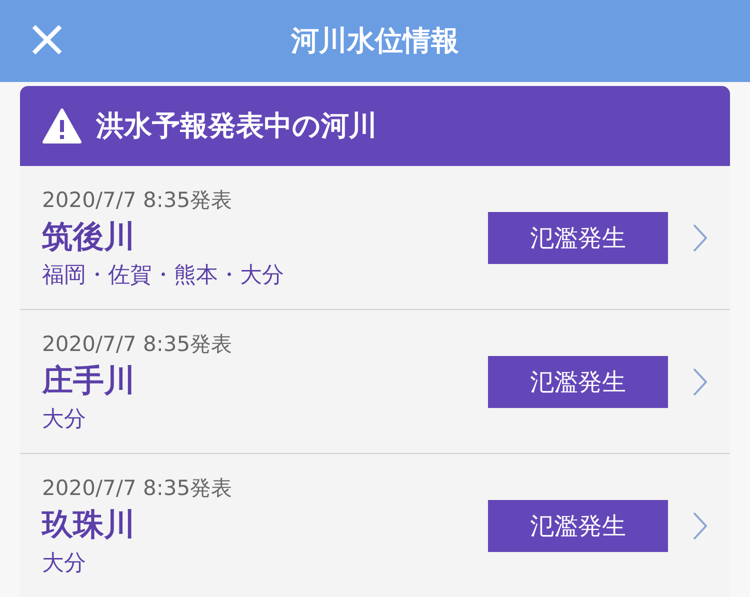 The image size is (750, 597). Describe the element at coordinates (236, 126) in the screenshot. I see `card-title: 洪水予報発表中の河川` at that location.